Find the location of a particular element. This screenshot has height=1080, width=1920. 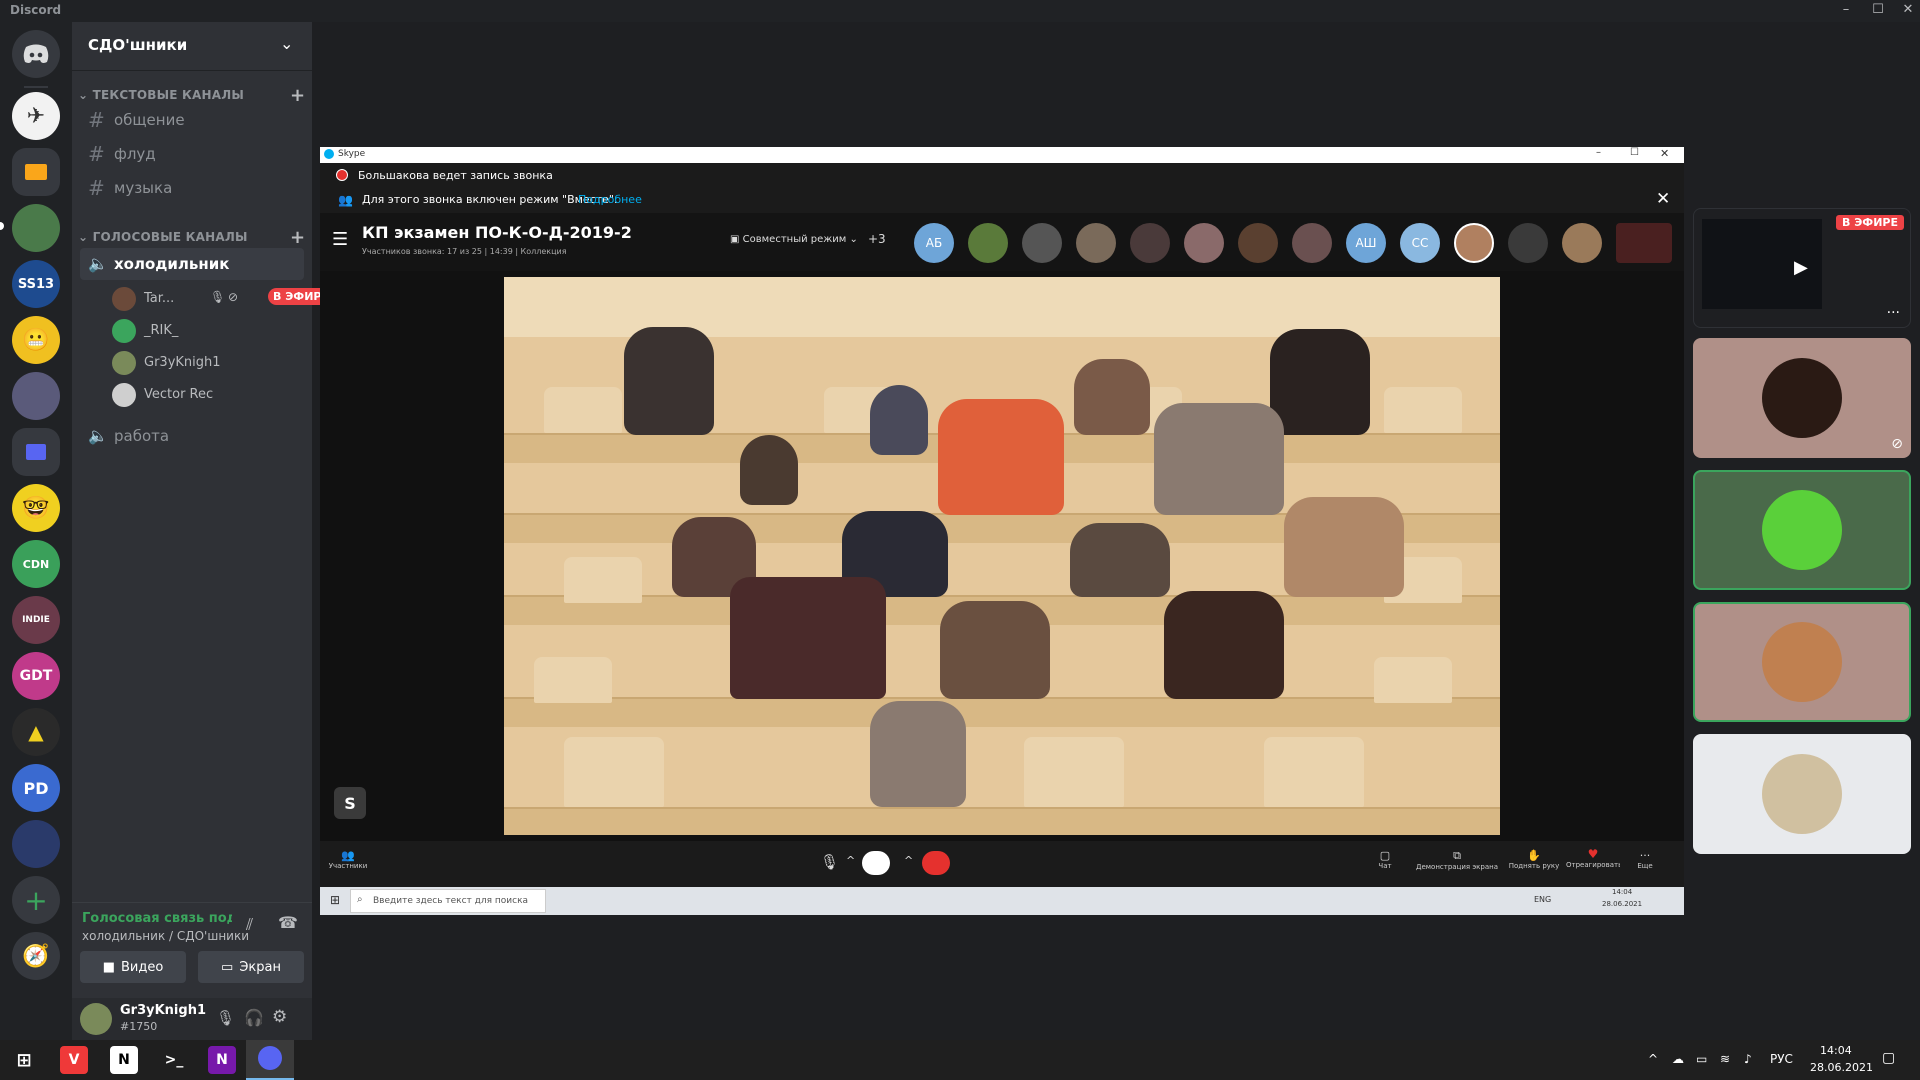

home-button is located at coordinates (36, 54).